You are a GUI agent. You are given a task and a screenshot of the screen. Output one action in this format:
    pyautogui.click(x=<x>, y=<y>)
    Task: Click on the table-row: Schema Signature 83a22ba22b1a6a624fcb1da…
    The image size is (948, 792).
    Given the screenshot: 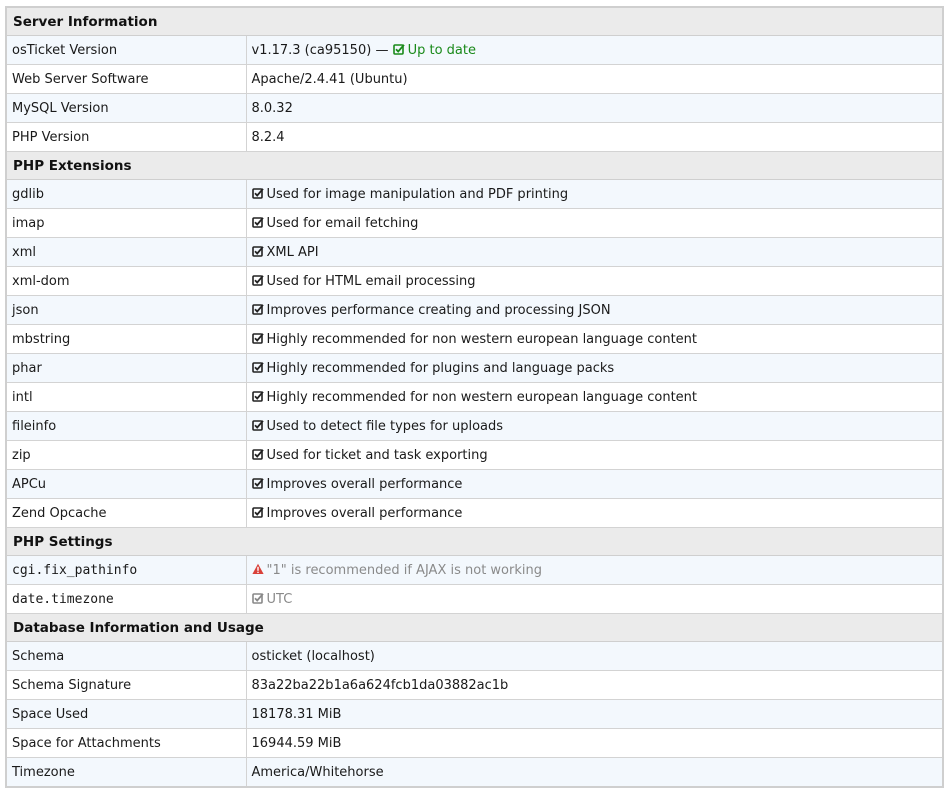 What is the action you would take?
    pyautogui.click(x=474, y=685)
    